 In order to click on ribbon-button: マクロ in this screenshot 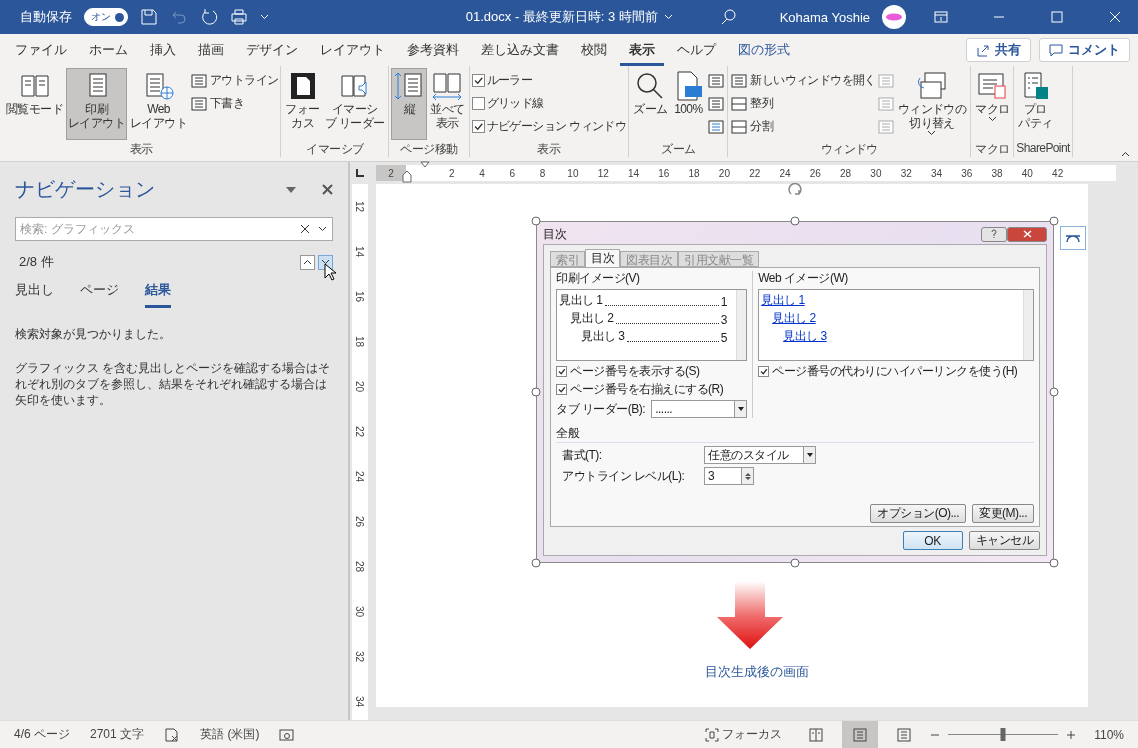, I will do `click(992, 104)`.